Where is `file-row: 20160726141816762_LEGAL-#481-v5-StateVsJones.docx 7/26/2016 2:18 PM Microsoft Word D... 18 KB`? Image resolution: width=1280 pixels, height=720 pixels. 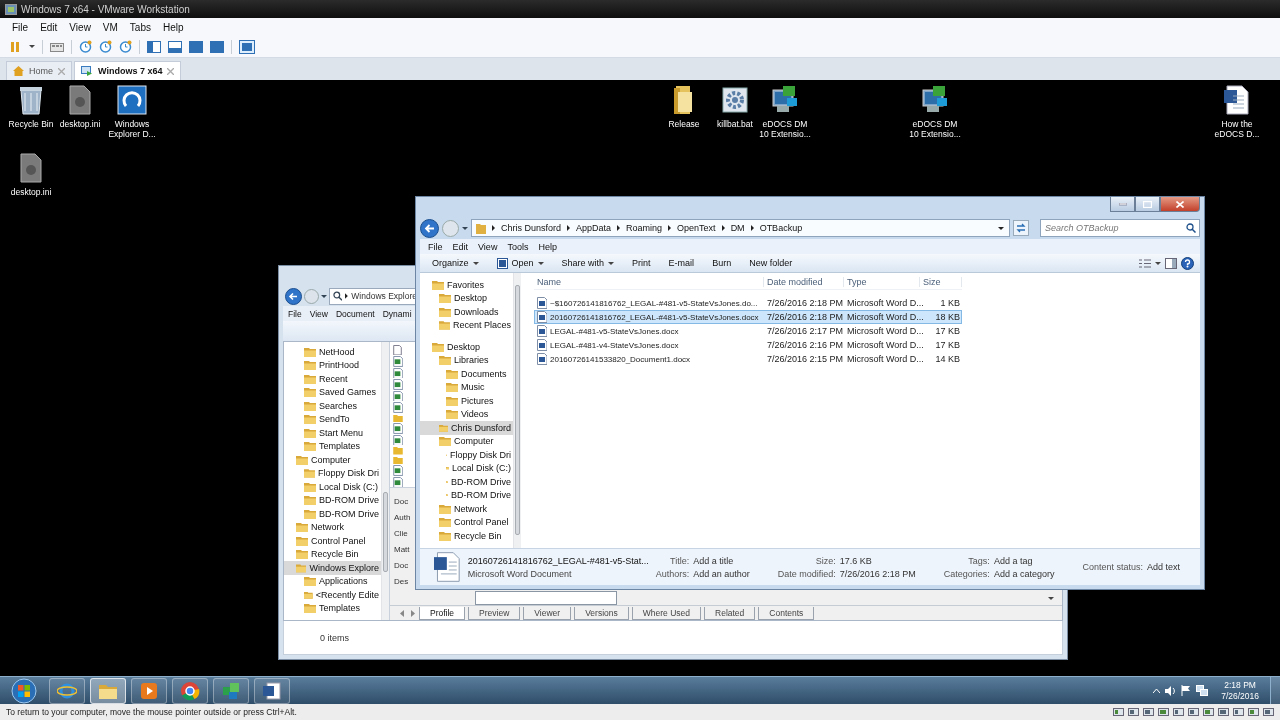 file-row: 20160726141816762_LEGAL-#481-v5-StateVsJones.docx 7/26/2016 2:18 PM Microsoft Word D... 18 KB is located at coordinates (748, 317).